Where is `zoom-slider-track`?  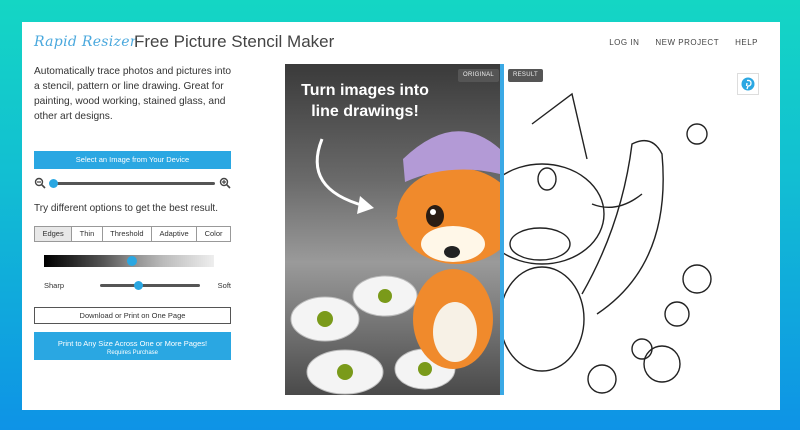 zoom-slider-track is located at coordinates (132, 183).